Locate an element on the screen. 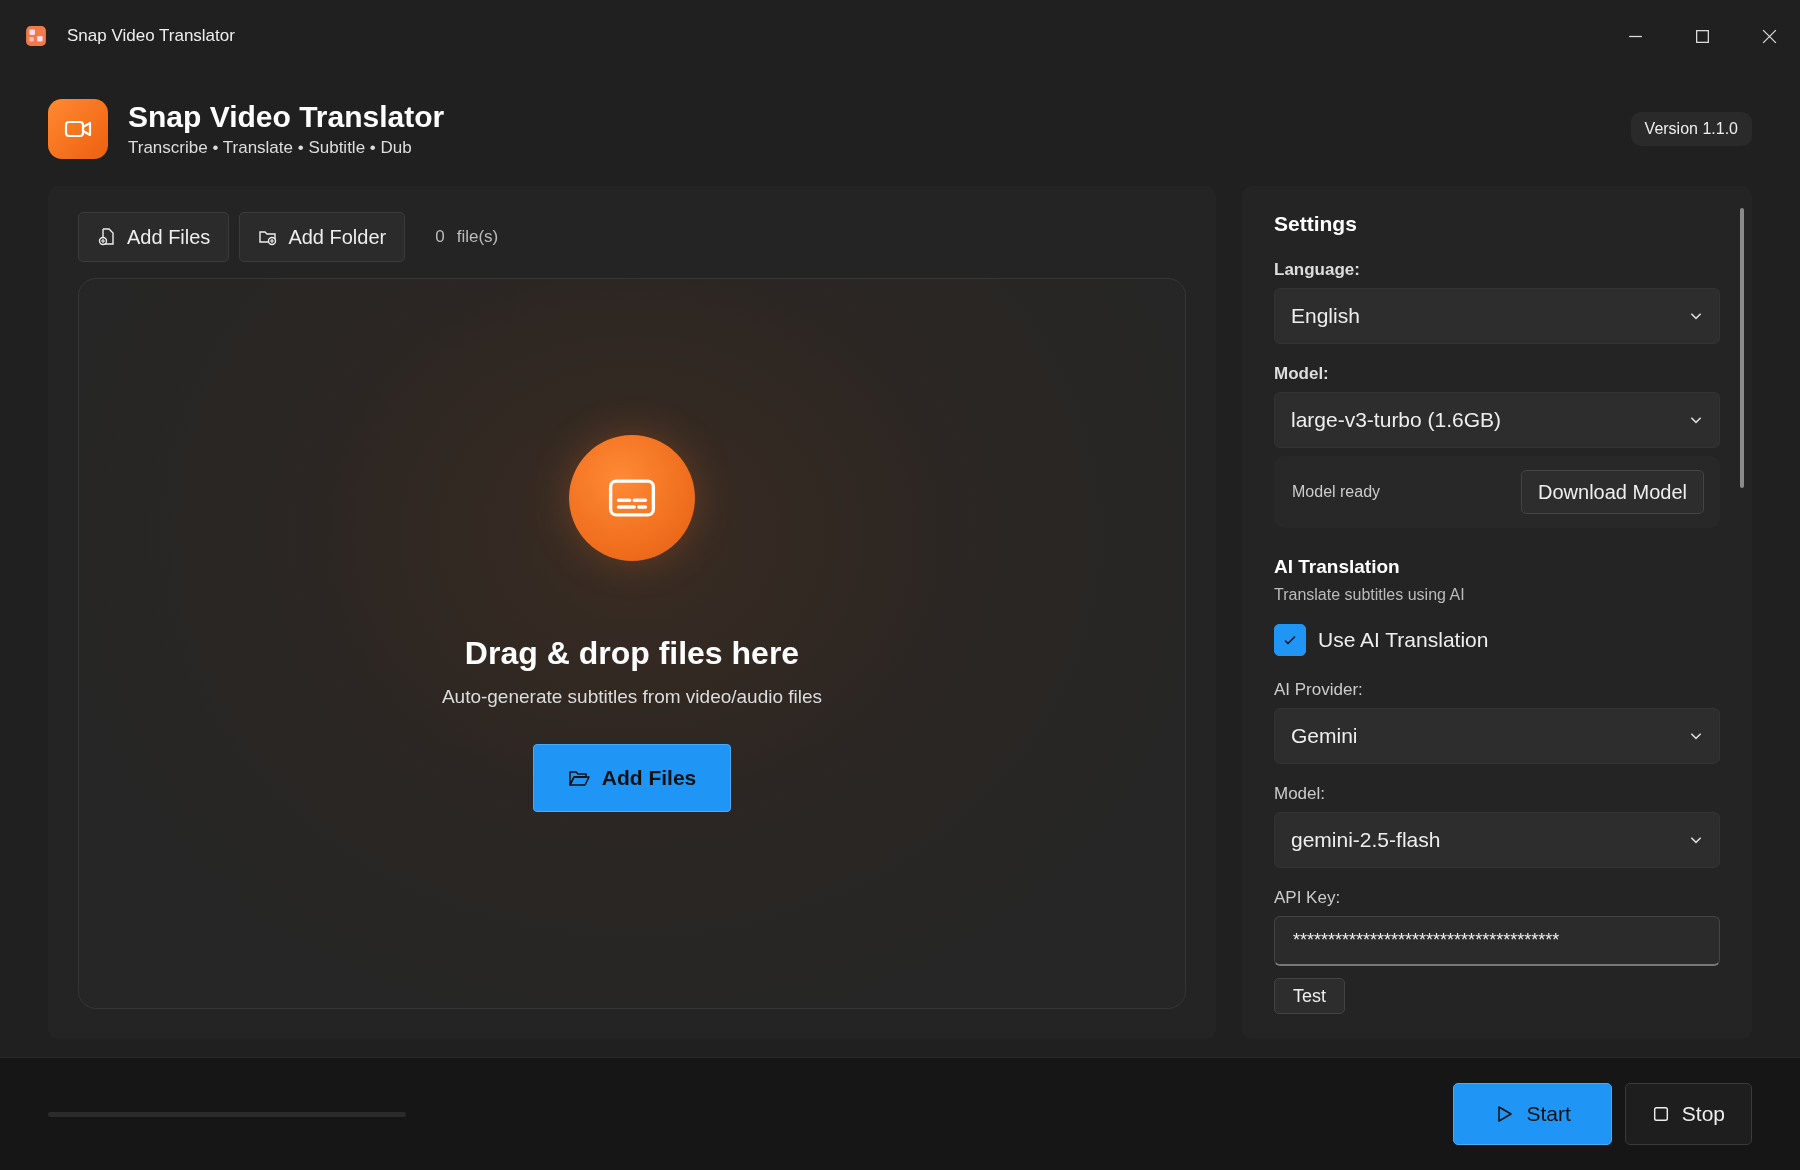  maximize-icon is located at coordinates (1702, 36).